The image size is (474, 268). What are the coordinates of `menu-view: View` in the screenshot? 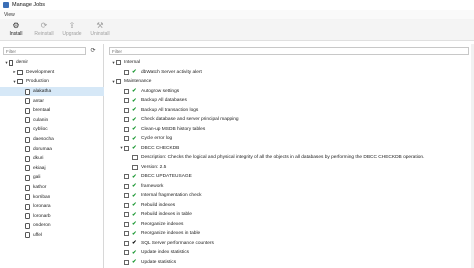 It's located at (9, 15).